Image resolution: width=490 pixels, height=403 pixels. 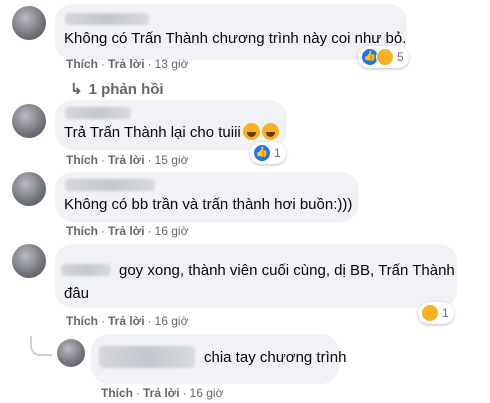 What do you see at coordinates (76, 89) in the screenshot?
I see `reply-arrow-icon: ↳` at bounding box center [76, 89].